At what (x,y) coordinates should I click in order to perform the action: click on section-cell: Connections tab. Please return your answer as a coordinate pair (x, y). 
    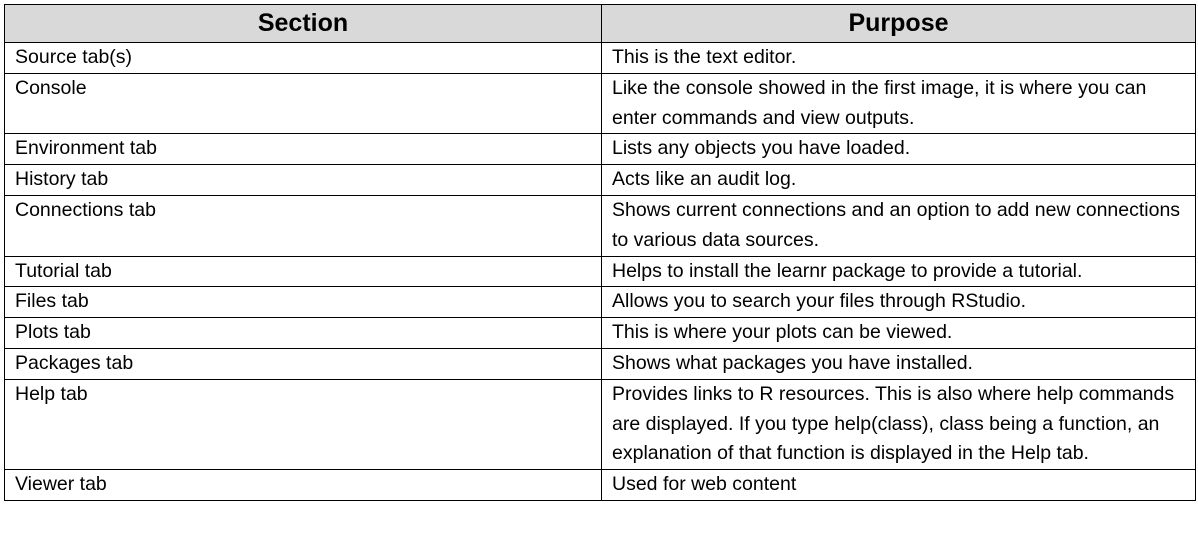
    Looking at the image, I should click on (303, 225).